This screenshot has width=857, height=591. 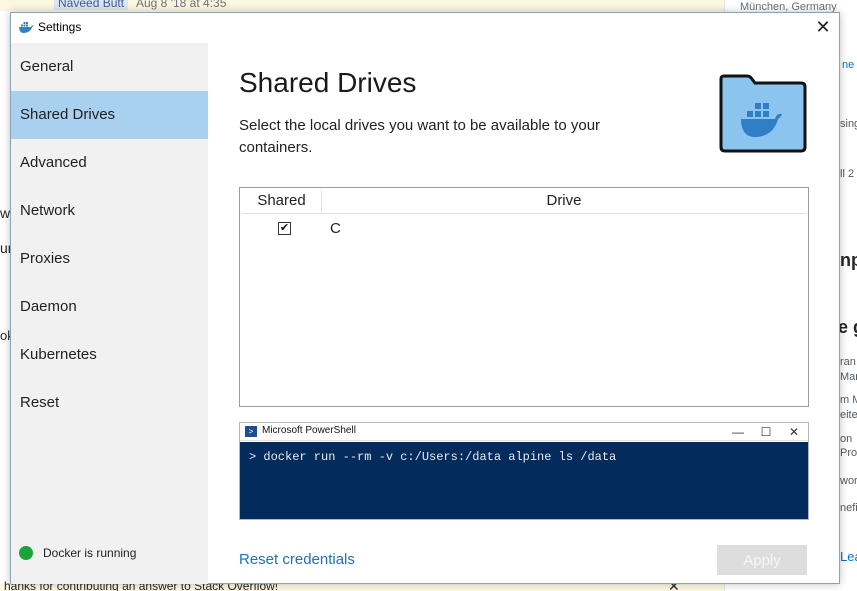 What do you see at coordinates (848, 415) in the screenshot?
I see `bg-fragment: eiter` at bounding box center [848, 415].